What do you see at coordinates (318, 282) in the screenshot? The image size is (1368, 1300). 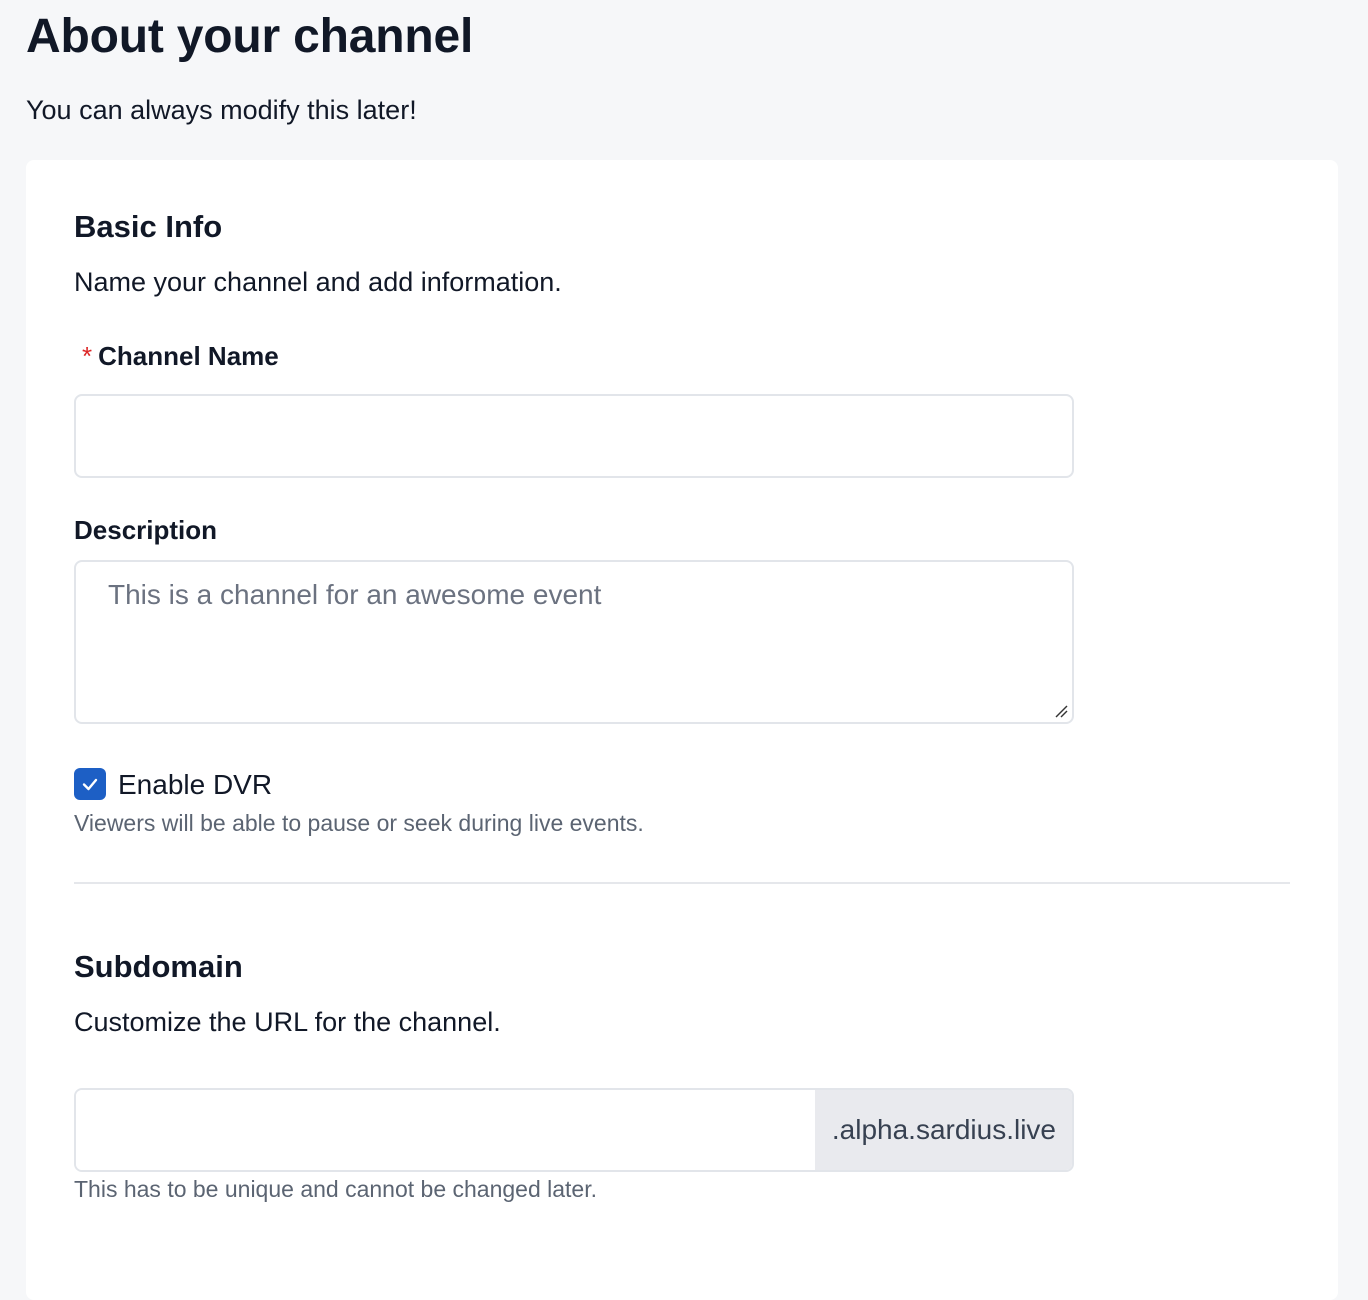 I see `basic-info-description: Name your channel and add information.` at bounding box center [318, 282].